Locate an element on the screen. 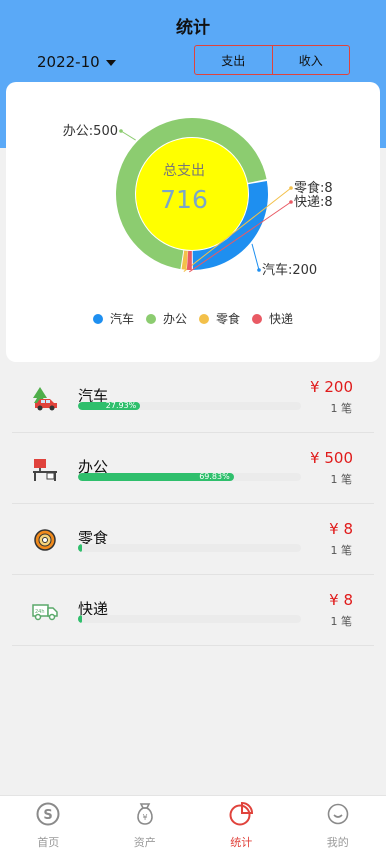 The height and width of the screenshot is (852, 386). tab-income: 收入 is located at coordinates (310, 60).